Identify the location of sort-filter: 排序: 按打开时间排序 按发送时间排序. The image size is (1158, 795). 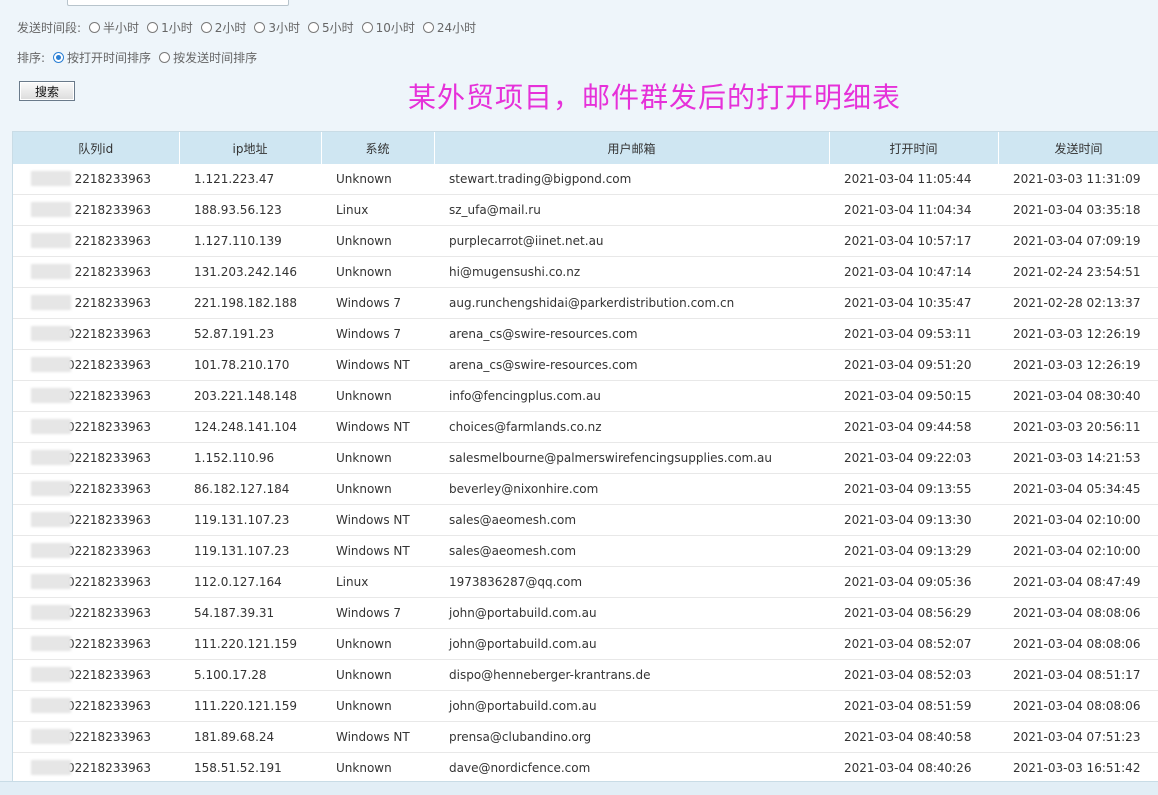
(141, 57).